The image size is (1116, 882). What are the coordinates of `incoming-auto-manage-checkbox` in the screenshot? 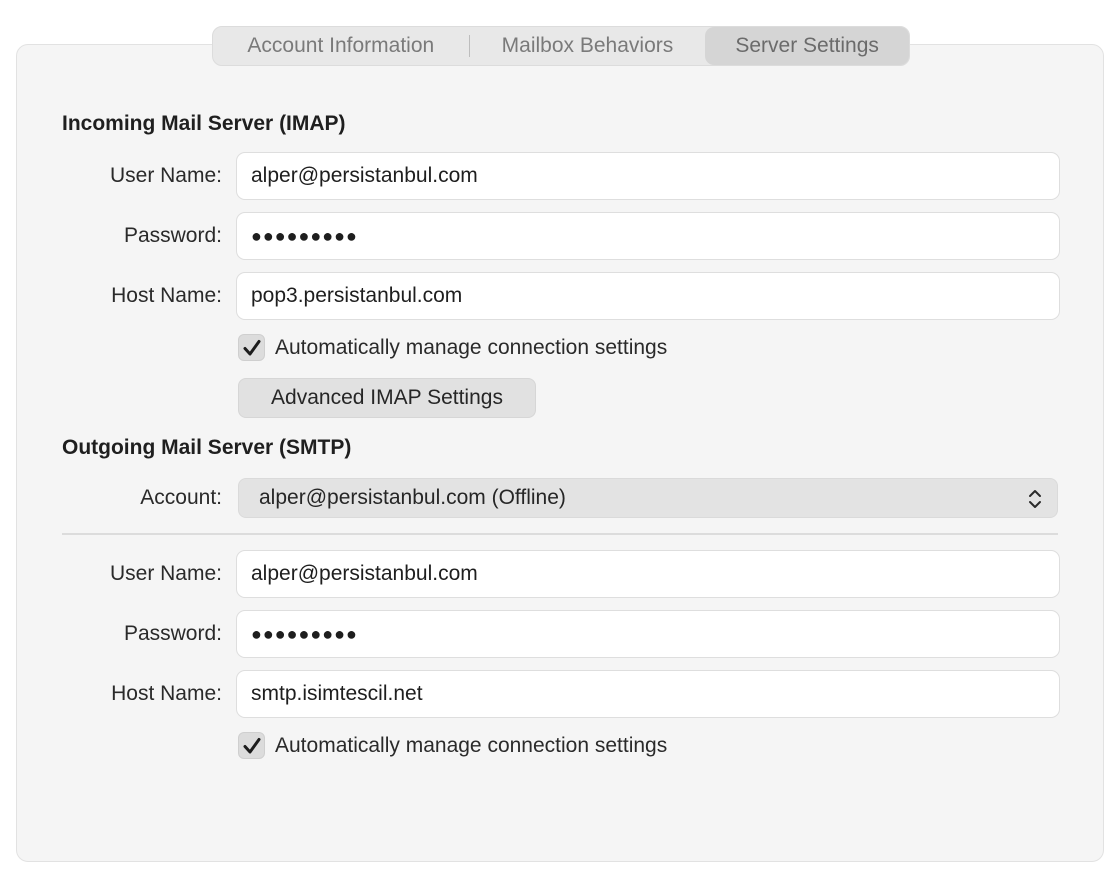 It's located at (251, 347).